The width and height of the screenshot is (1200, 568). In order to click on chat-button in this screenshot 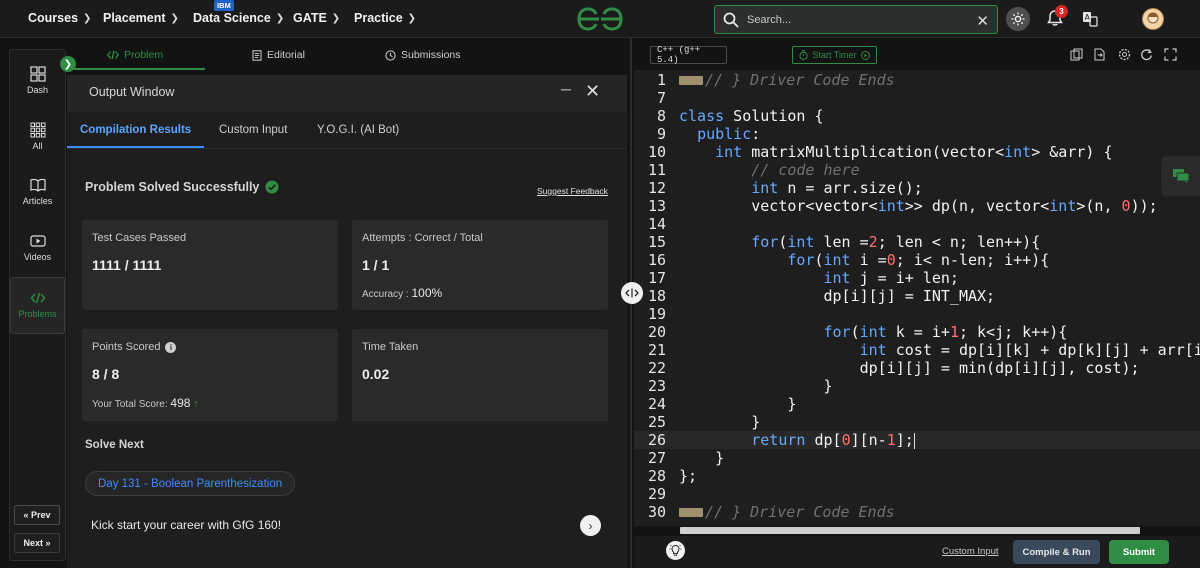, I will do `click(1180, 176)`.